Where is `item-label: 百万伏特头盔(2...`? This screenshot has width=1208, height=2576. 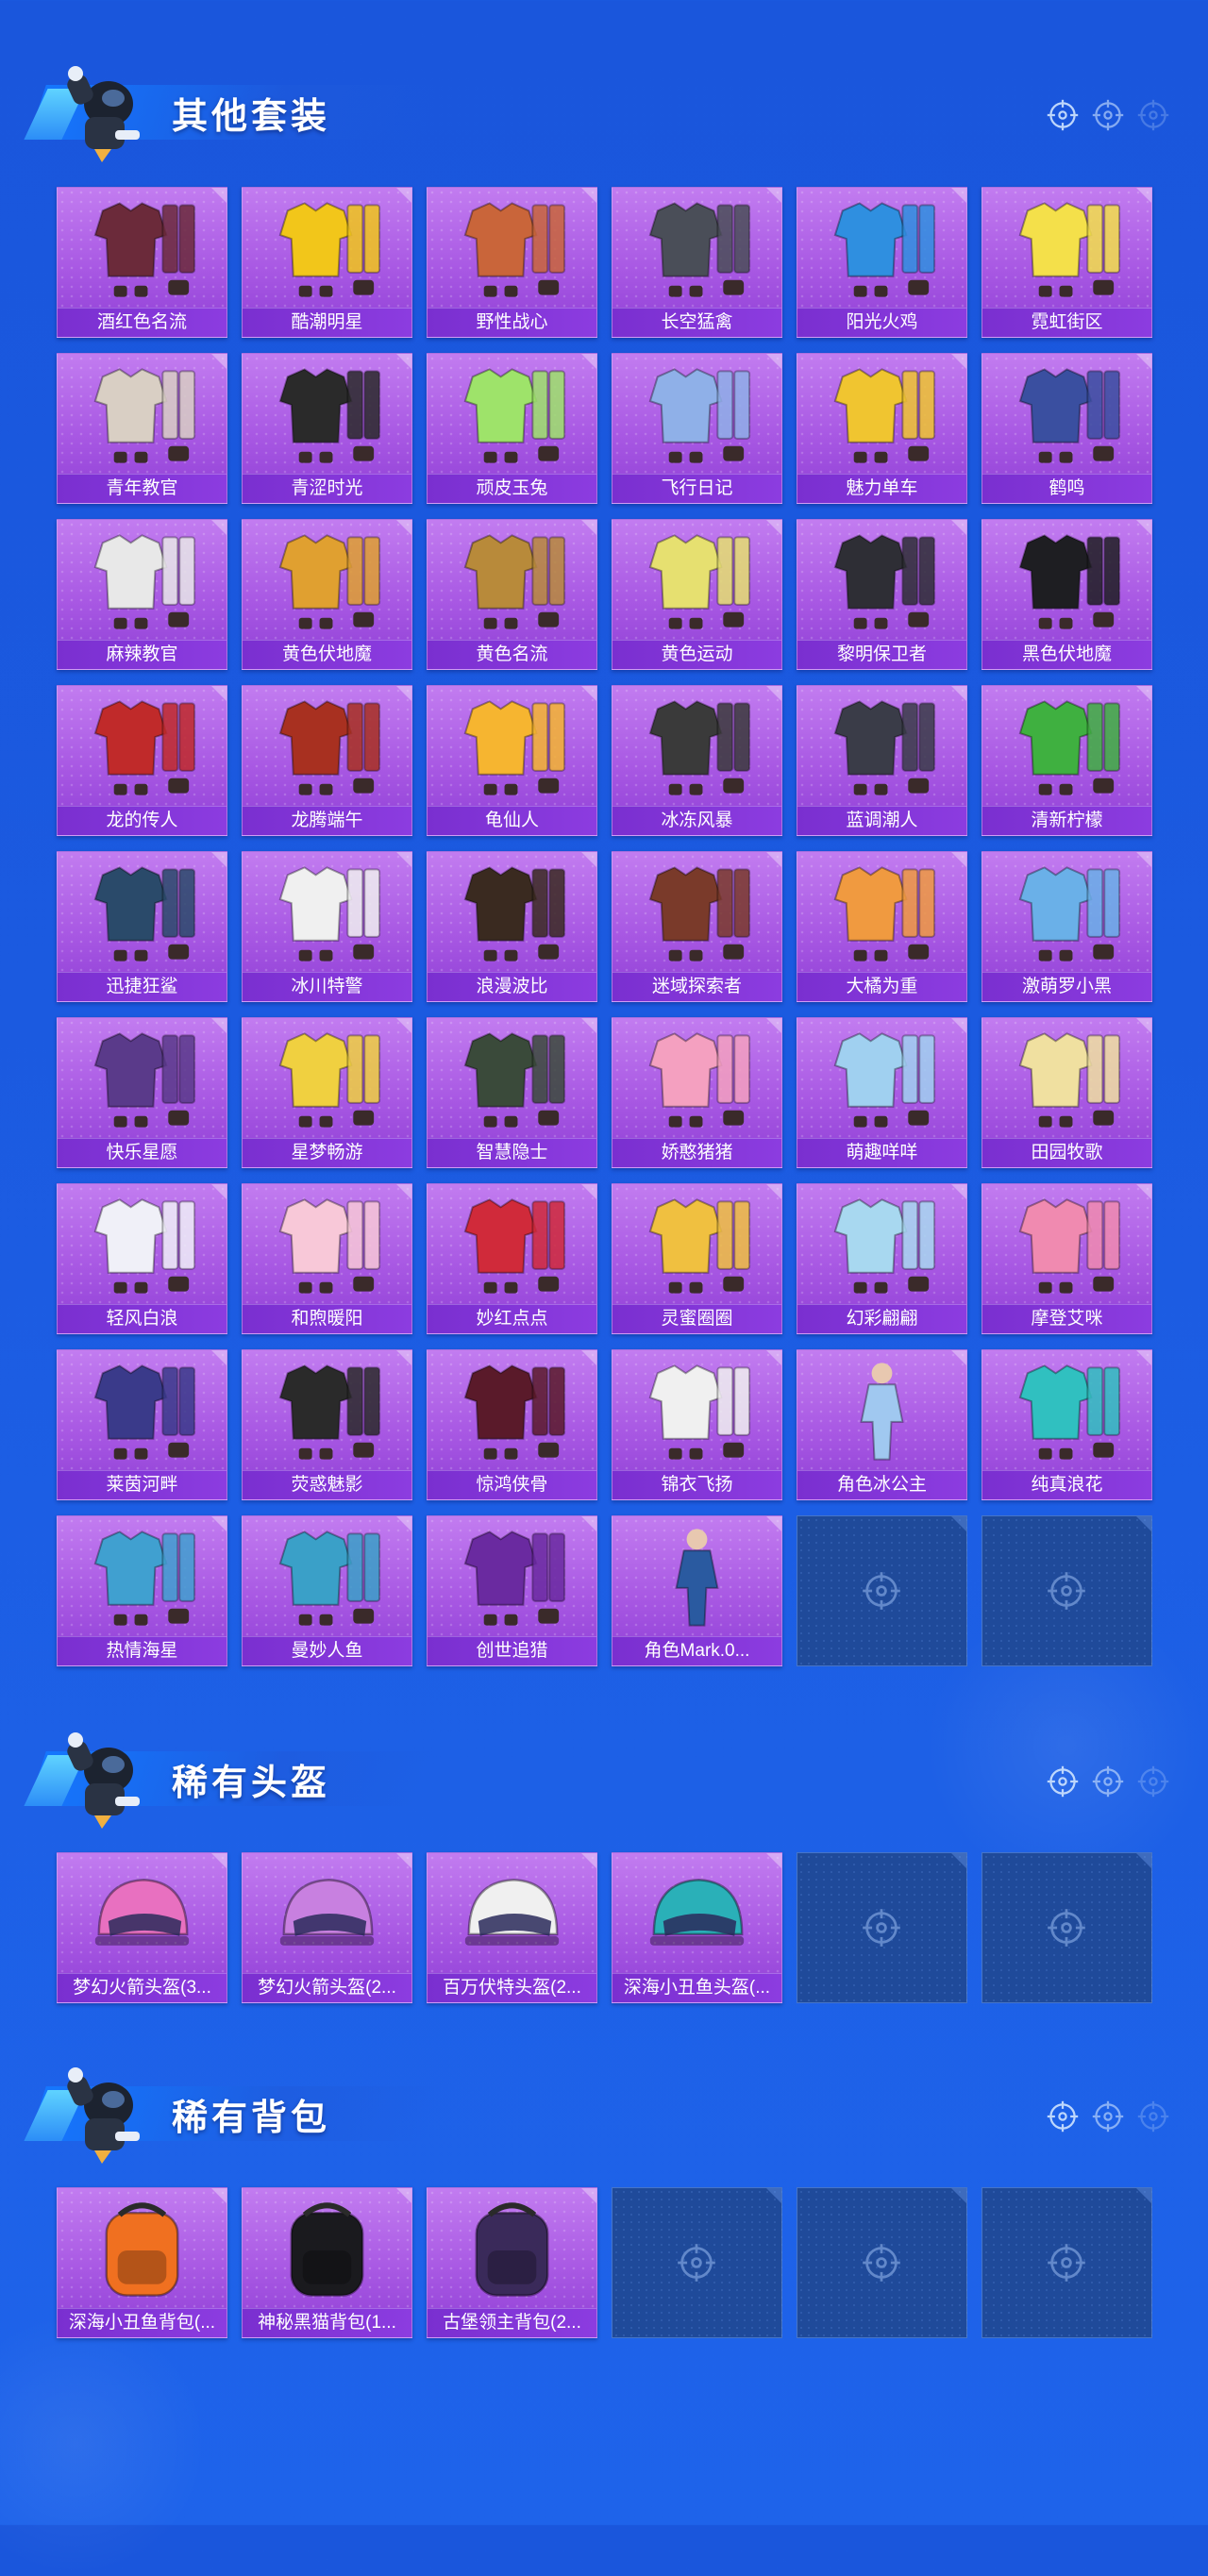
item-label: 百万伏特头盔(2... is located at coordinates (512, 1987).